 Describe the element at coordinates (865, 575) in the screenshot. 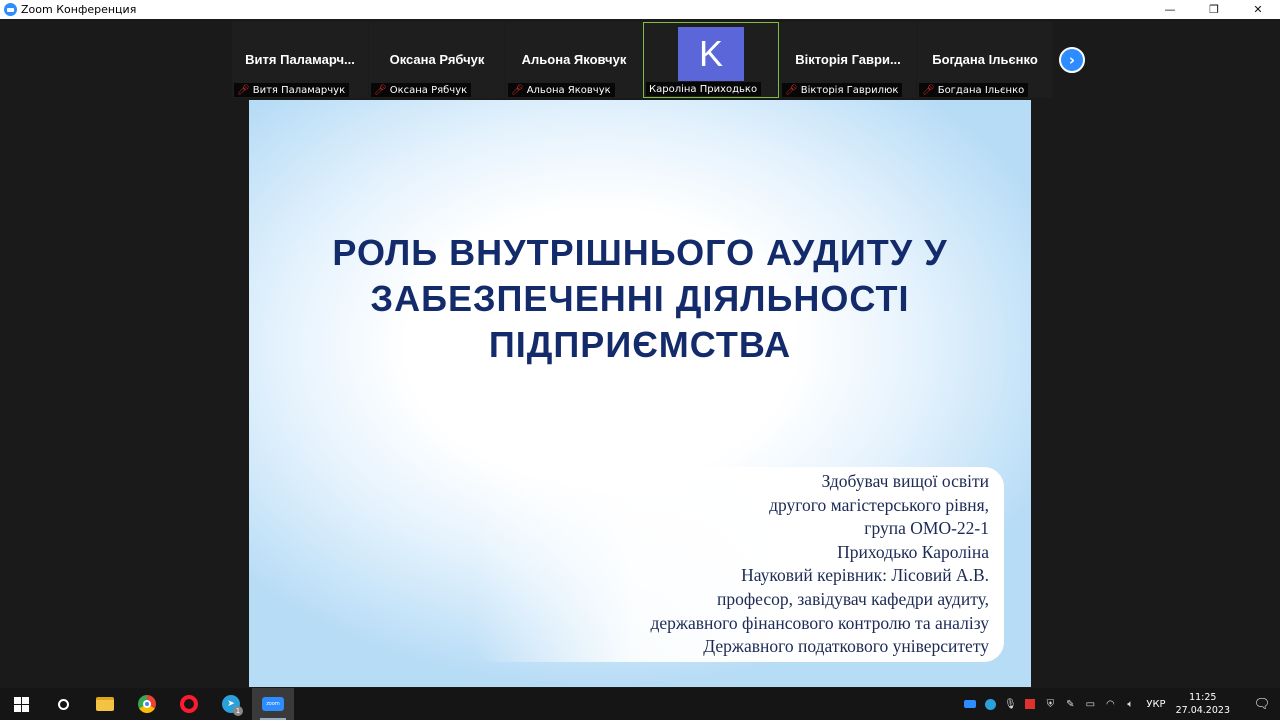

I see `info-line: Науковий керівник: Лісовий А.В.` at that location.